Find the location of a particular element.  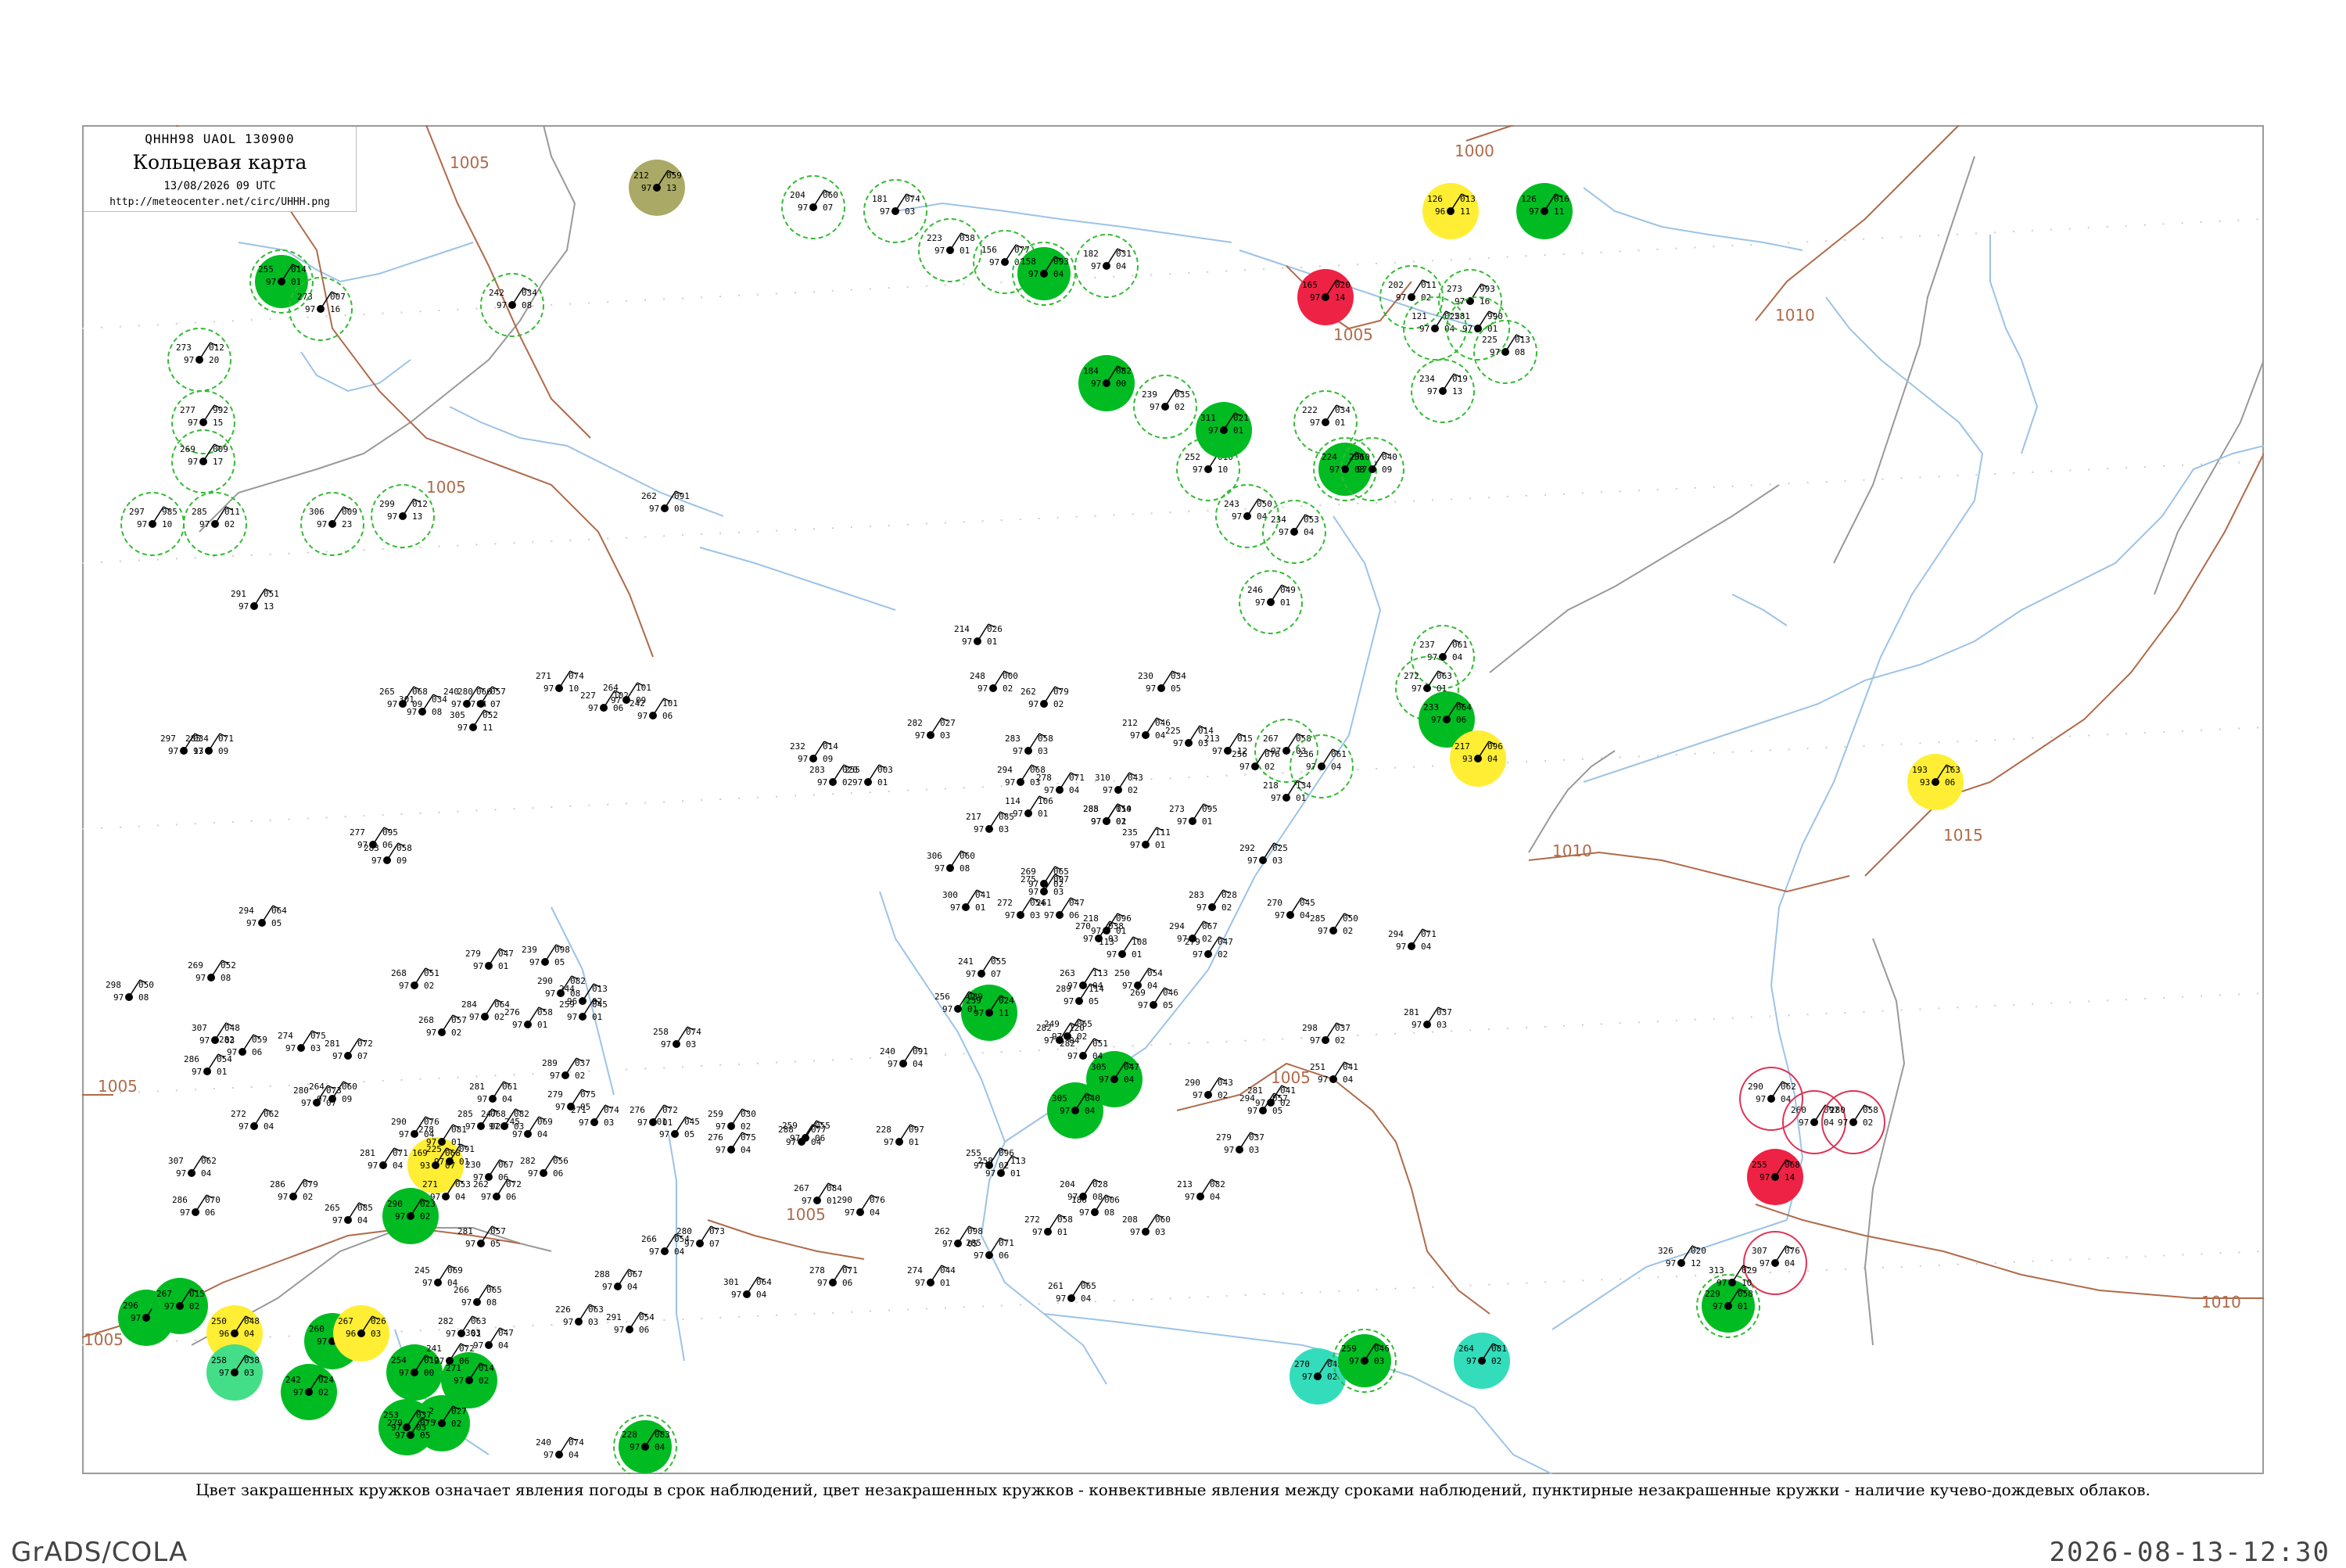

station-plot: 182 031 97 04 is located at coordinates (1106, 266).